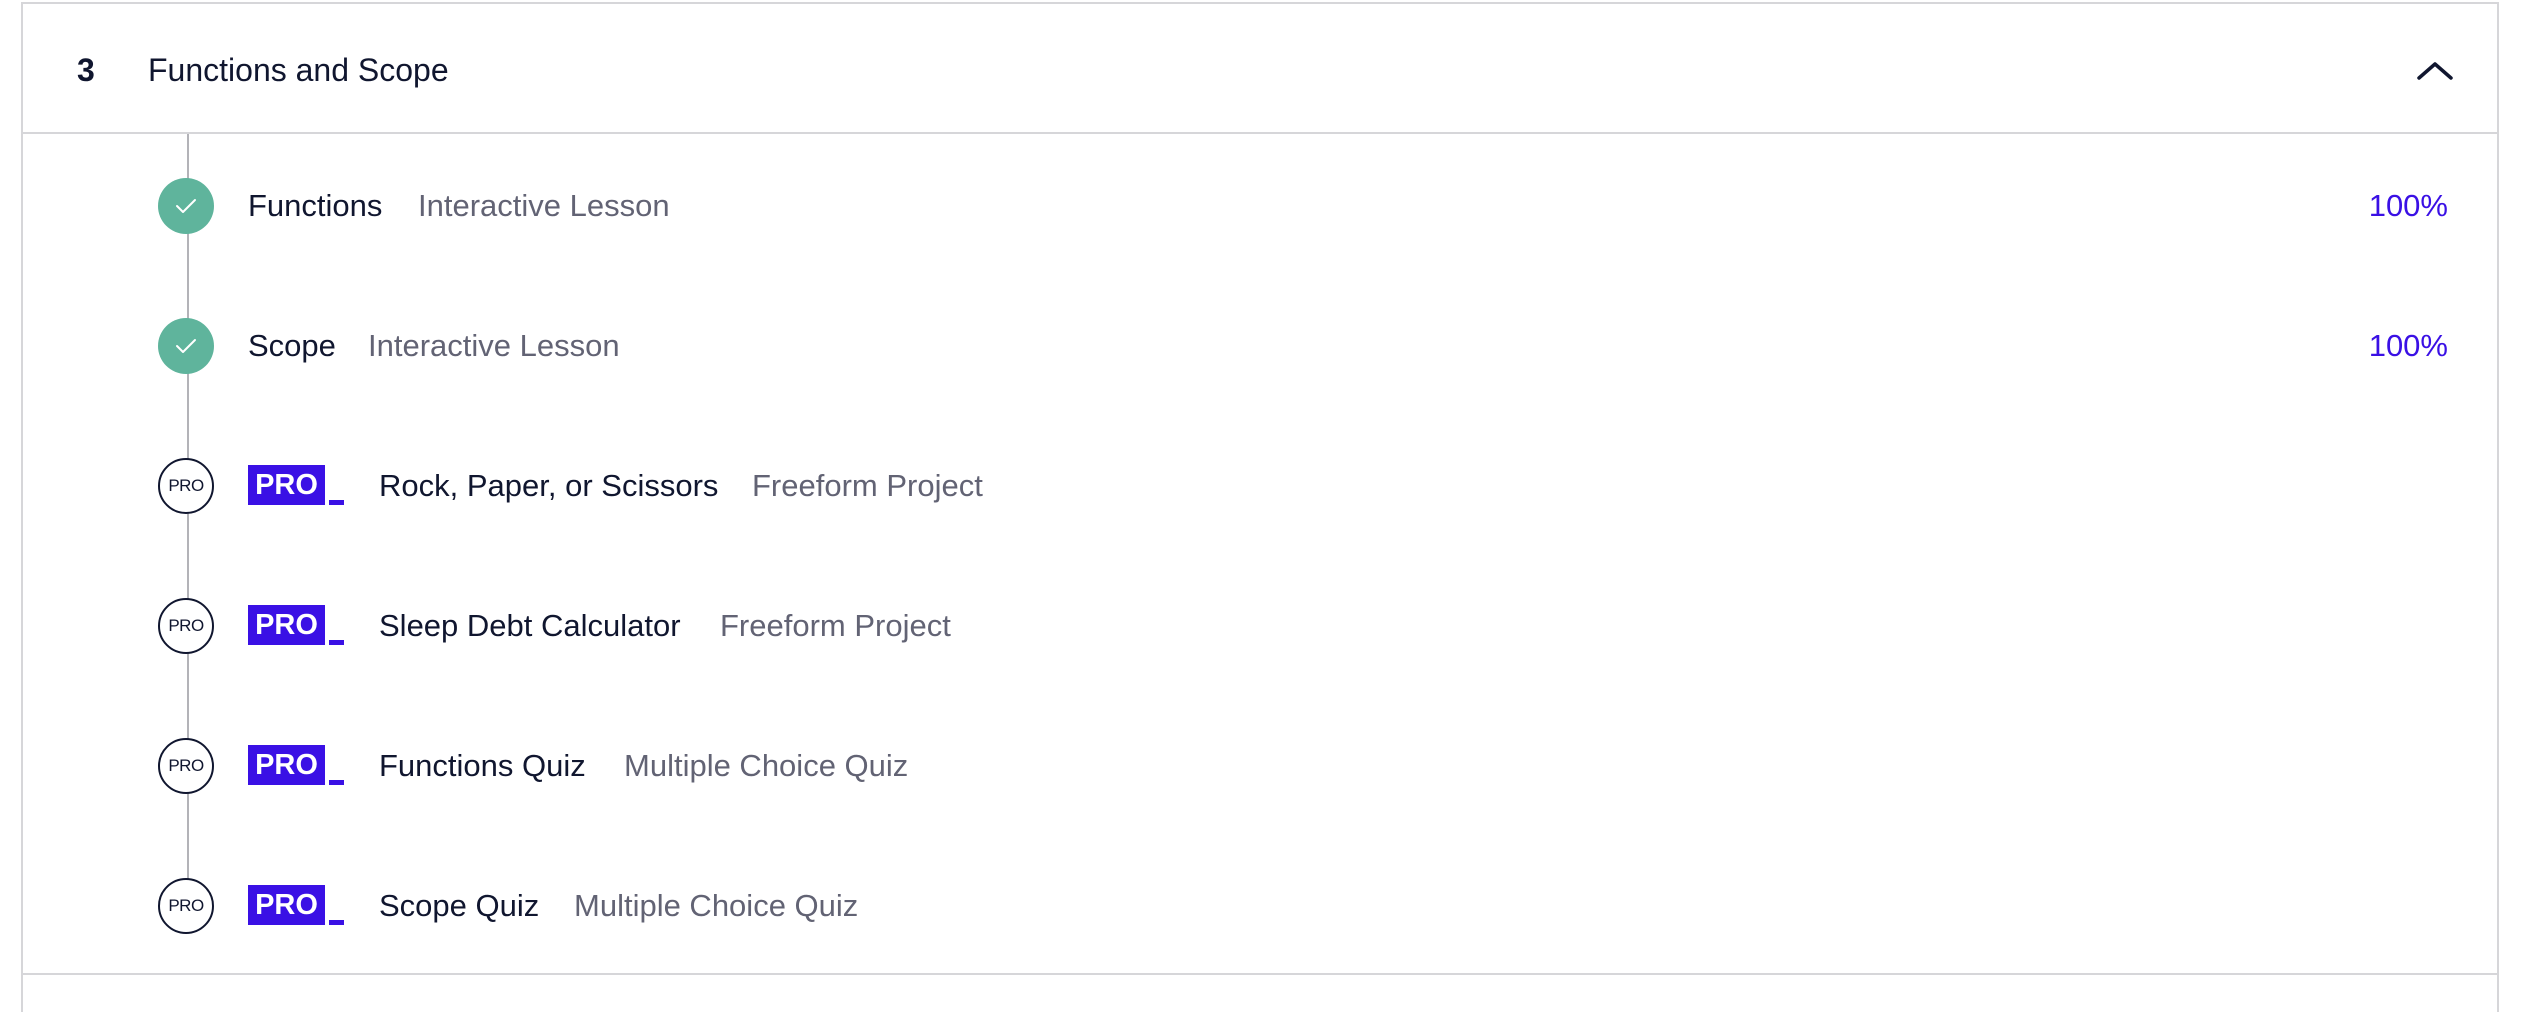 This screenshot has width=2522, height=1012. I want to click on chevron-up-icon, so click(2435, 70).